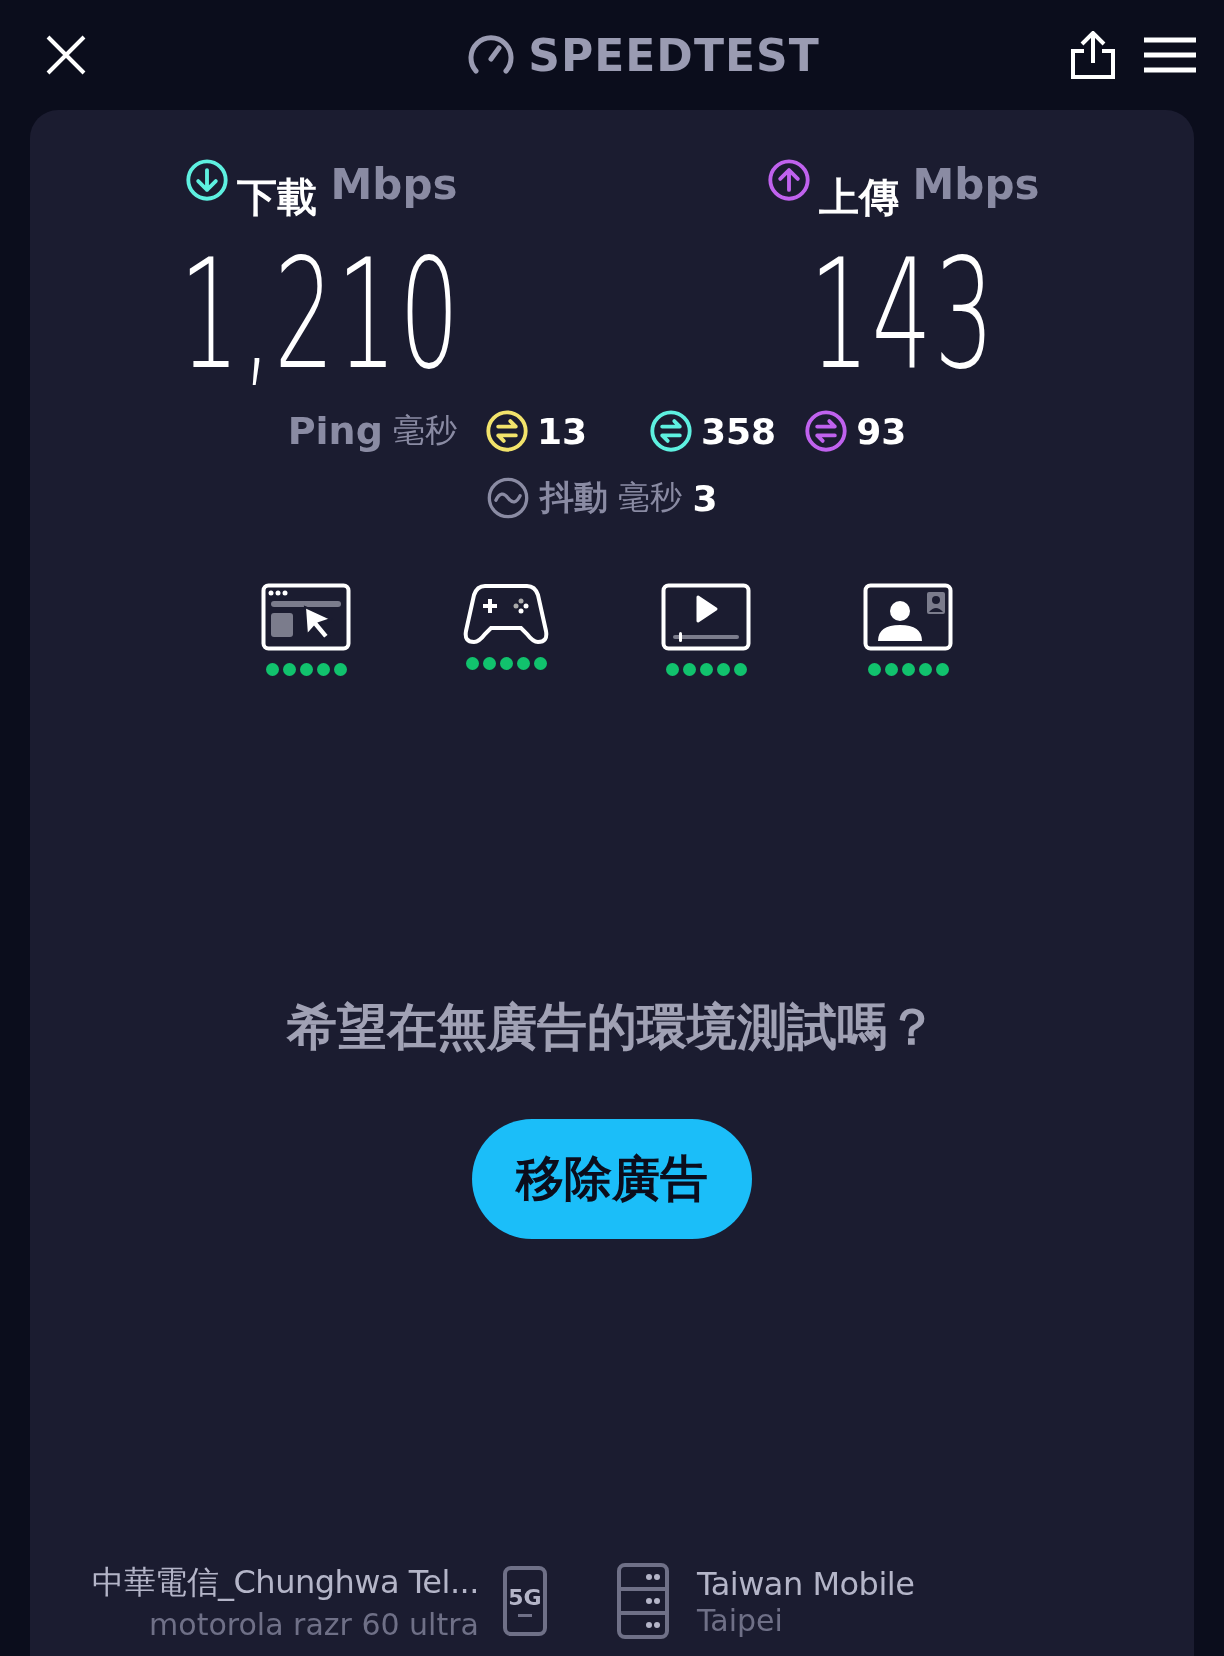  I want to click on promo-text: 希望在無廣告的環境測試嗎？, so click(611, 1027).